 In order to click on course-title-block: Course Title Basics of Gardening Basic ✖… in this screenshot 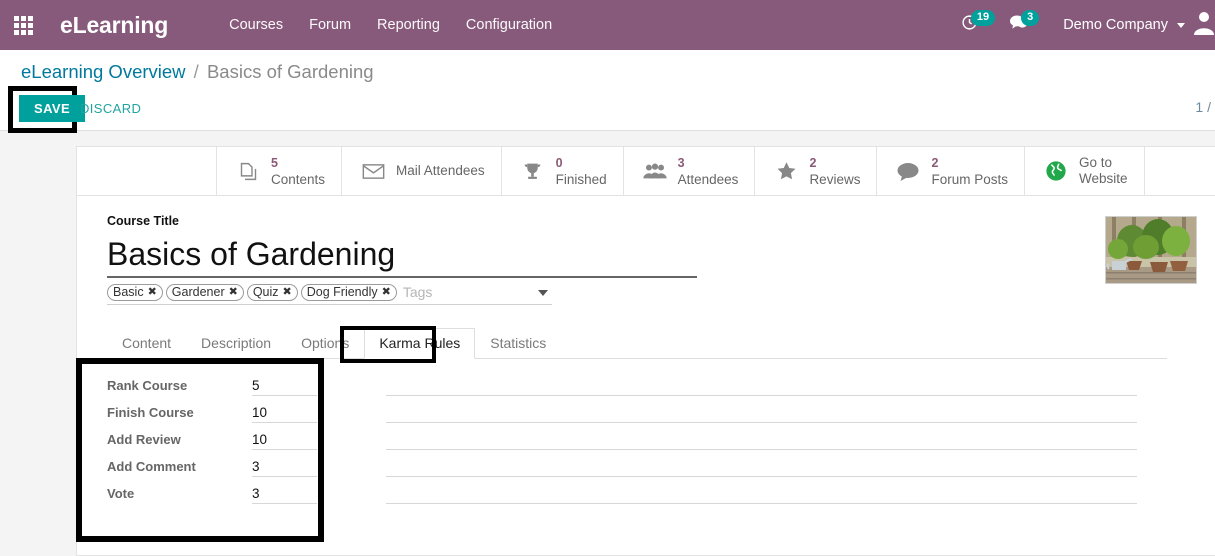, I will do `click(402, 259)`.